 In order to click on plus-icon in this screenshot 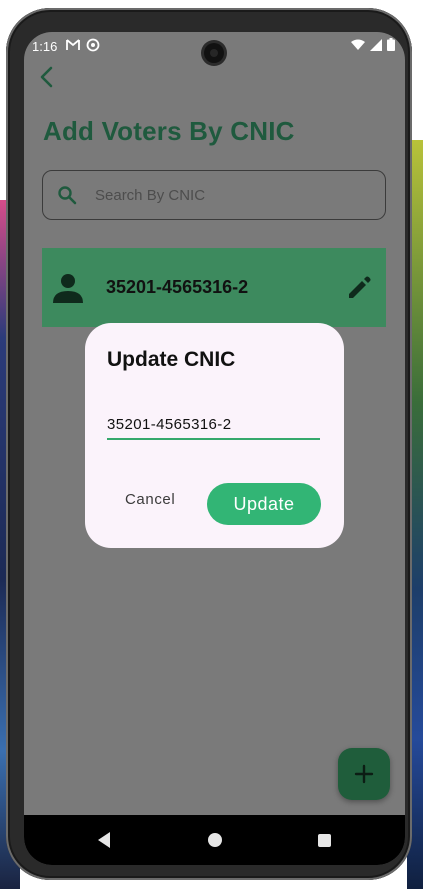, I will do `click(364, 774)`.